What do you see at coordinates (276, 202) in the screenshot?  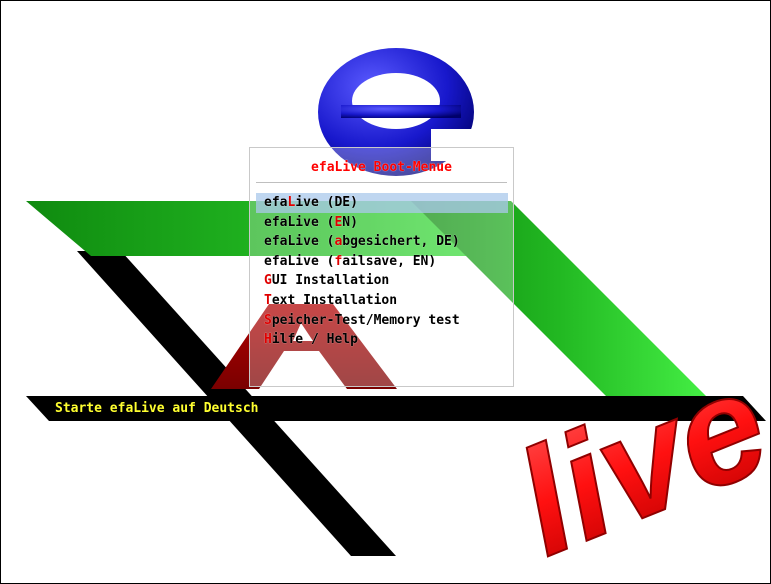 I see `menu-item-text: efa` at bounding box center [276, 202].